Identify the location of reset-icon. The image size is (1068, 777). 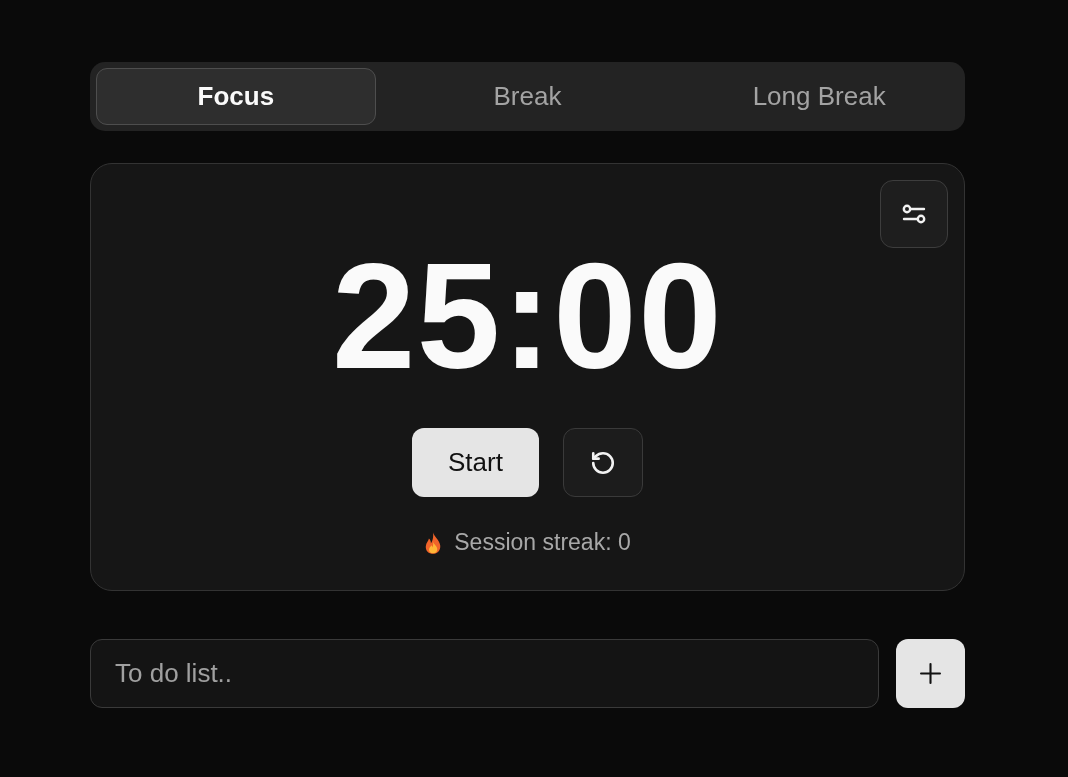
(603, 462).